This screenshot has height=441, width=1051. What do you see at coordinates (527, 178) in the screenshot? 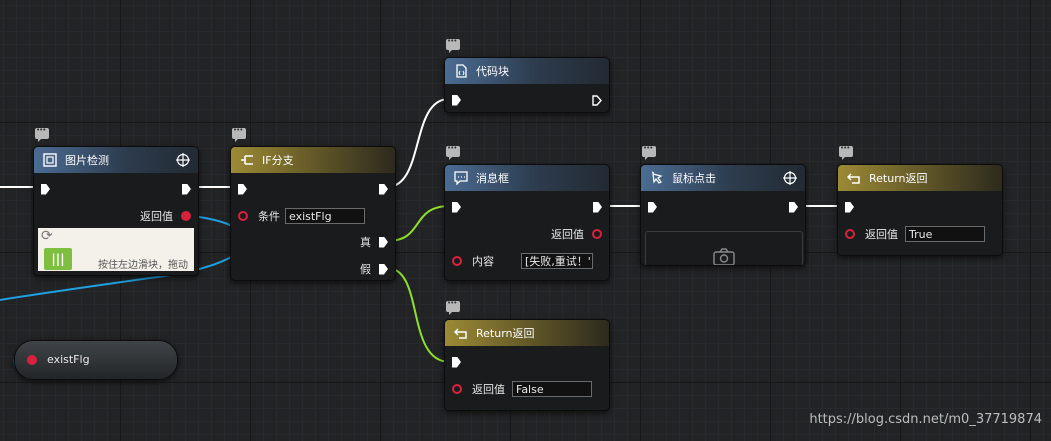
I see `node-header: 消息框` at bounding box center [527, 178].